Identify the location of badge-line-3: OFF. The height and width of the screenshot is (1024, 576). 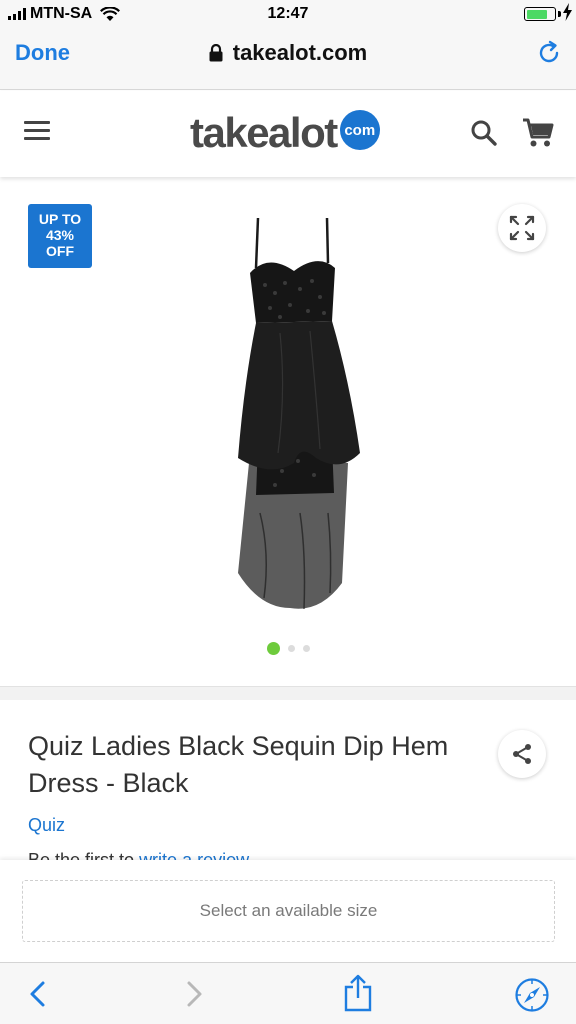
(60, 251).